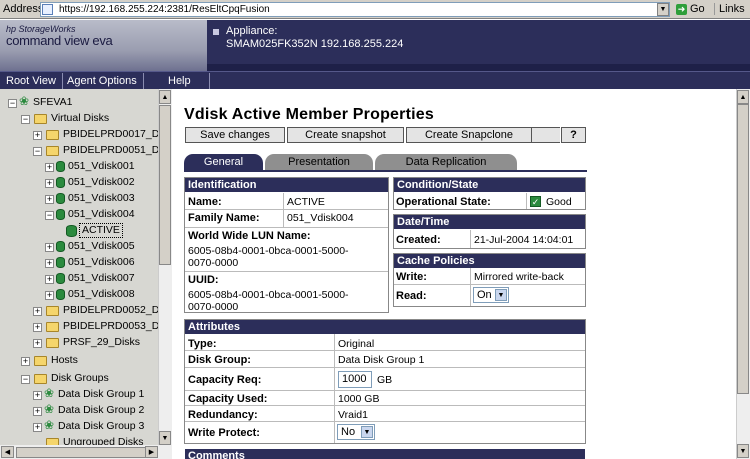 This screenshot has width=750, height=459. What do you see at coordinates (375, 80) in the screenshot?
I see `menu-bar: Root View Agent Options Help` at bounding box center [375, 80].